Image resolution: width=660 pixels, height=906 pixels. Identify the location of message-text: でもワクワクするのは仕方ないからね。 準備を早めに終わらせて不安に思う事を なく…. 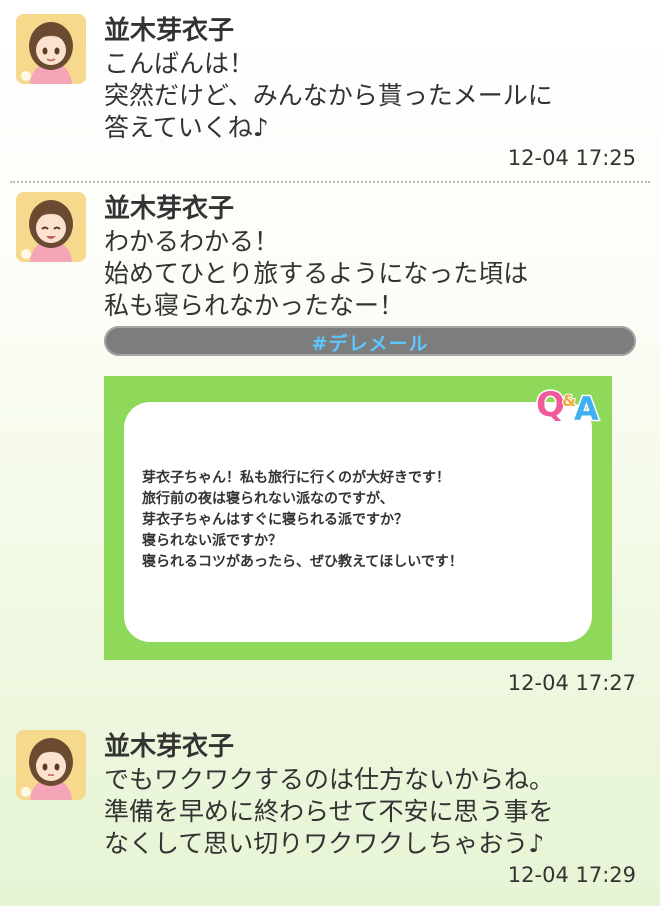
(329, 811).